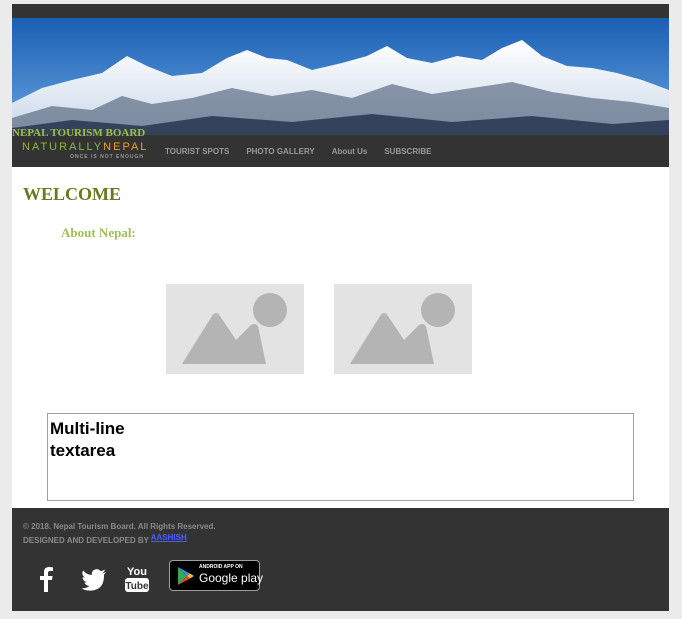  What do you see at coordinates (340, 457) in the screenshot?
I see `multiline-textarea: Multi-line textarea` at bounding box center [340, 457].